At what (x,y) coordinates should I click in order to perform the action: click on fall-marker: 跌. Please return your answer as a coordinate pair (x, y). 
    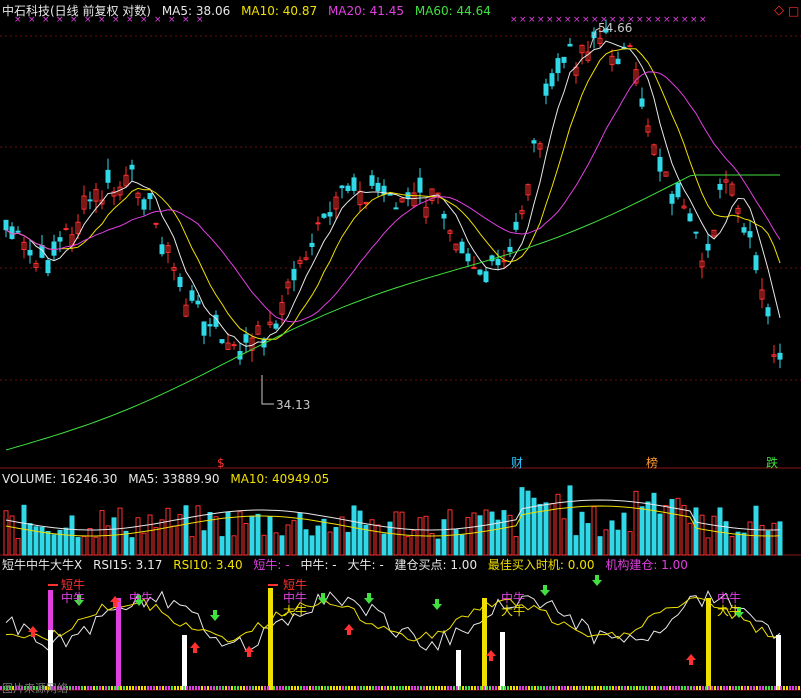
    Looking at the image, I should click on (772, 463).